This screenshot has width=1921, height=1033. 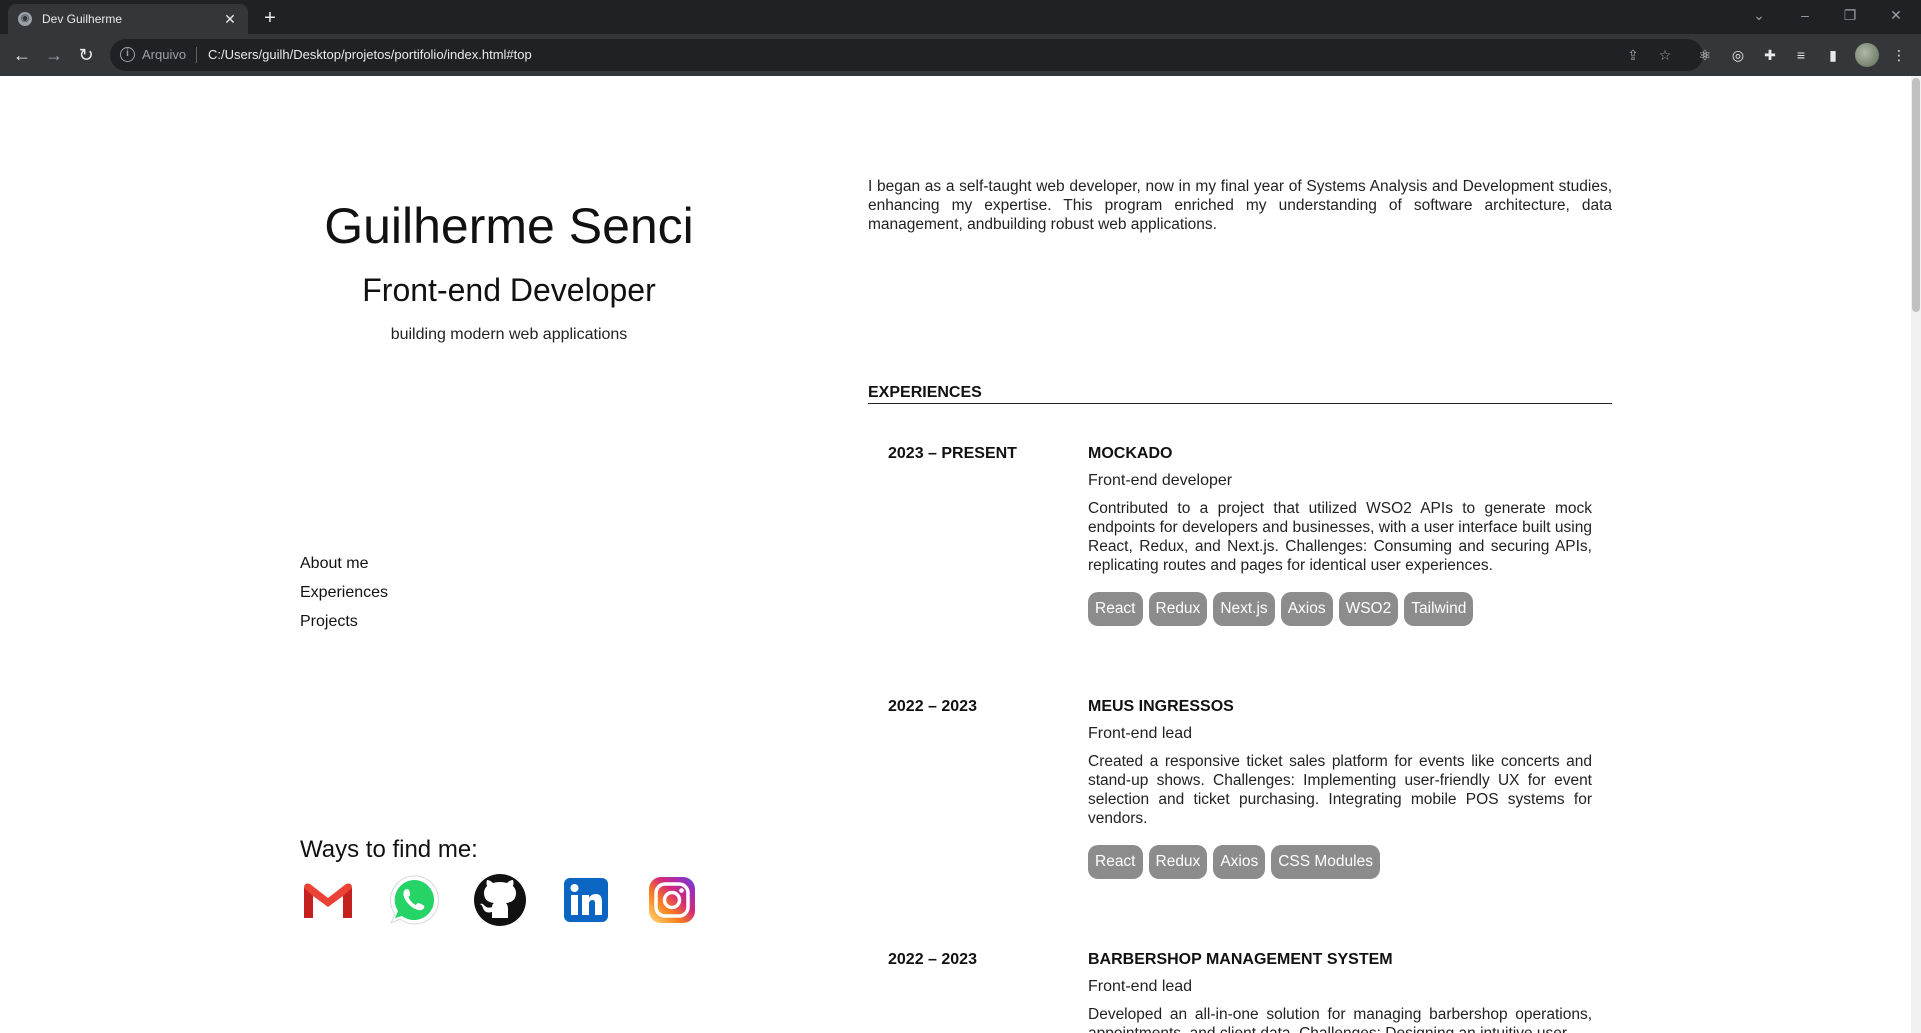 I want to click on tech-tag: Next.js, so click(x=1244, y=609).